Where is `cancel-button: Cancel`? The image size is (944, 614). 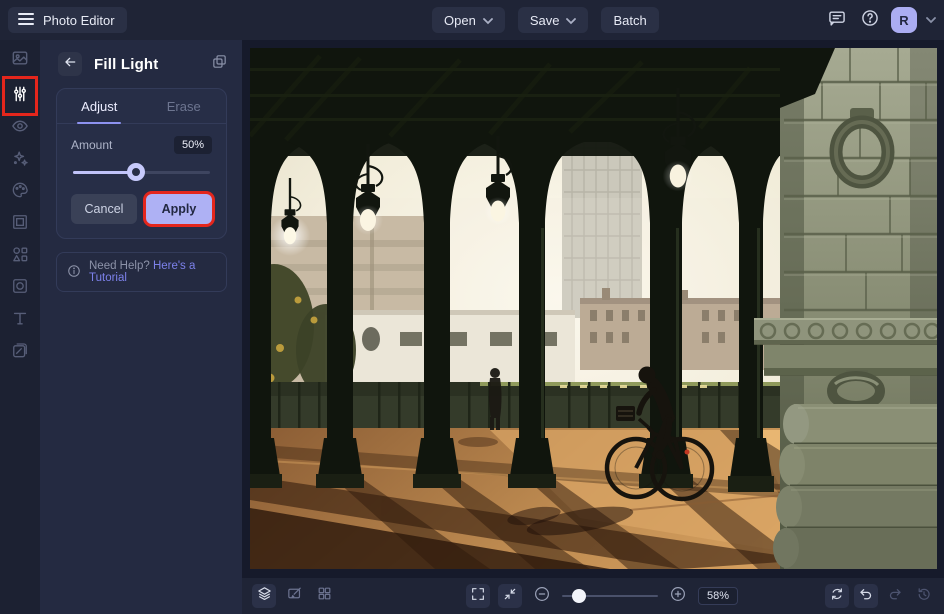
cancel-button: Cancel is located at coordinates (104, 209).